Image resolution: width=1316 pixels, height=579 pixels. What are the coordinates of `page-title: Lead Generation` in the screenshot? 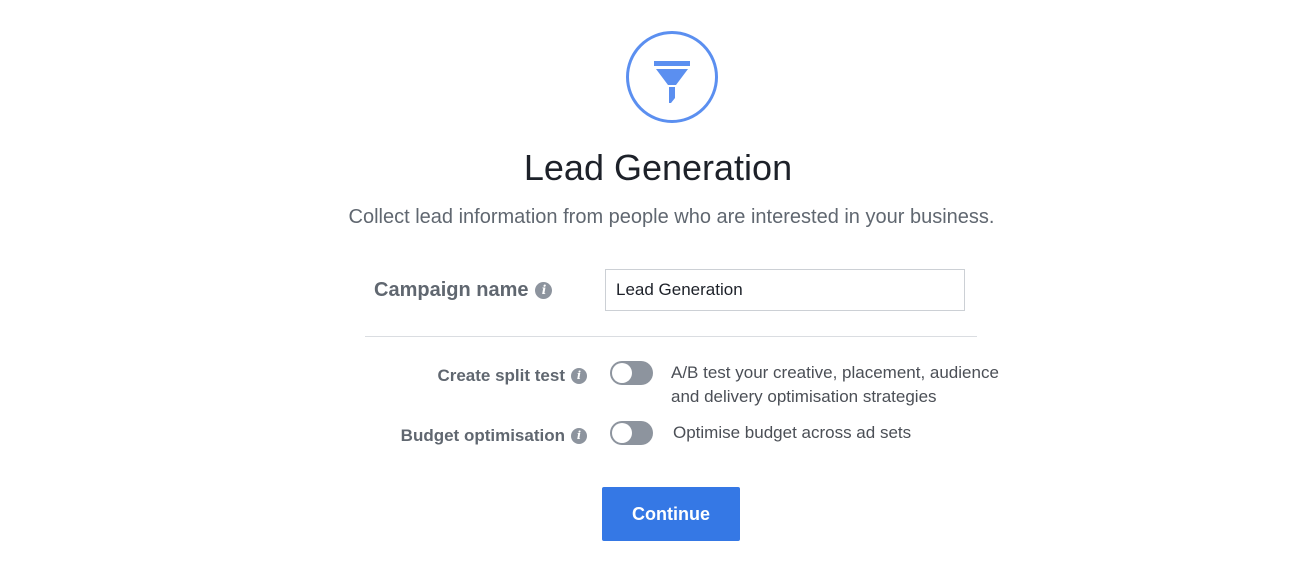 It's located at (658, 167).